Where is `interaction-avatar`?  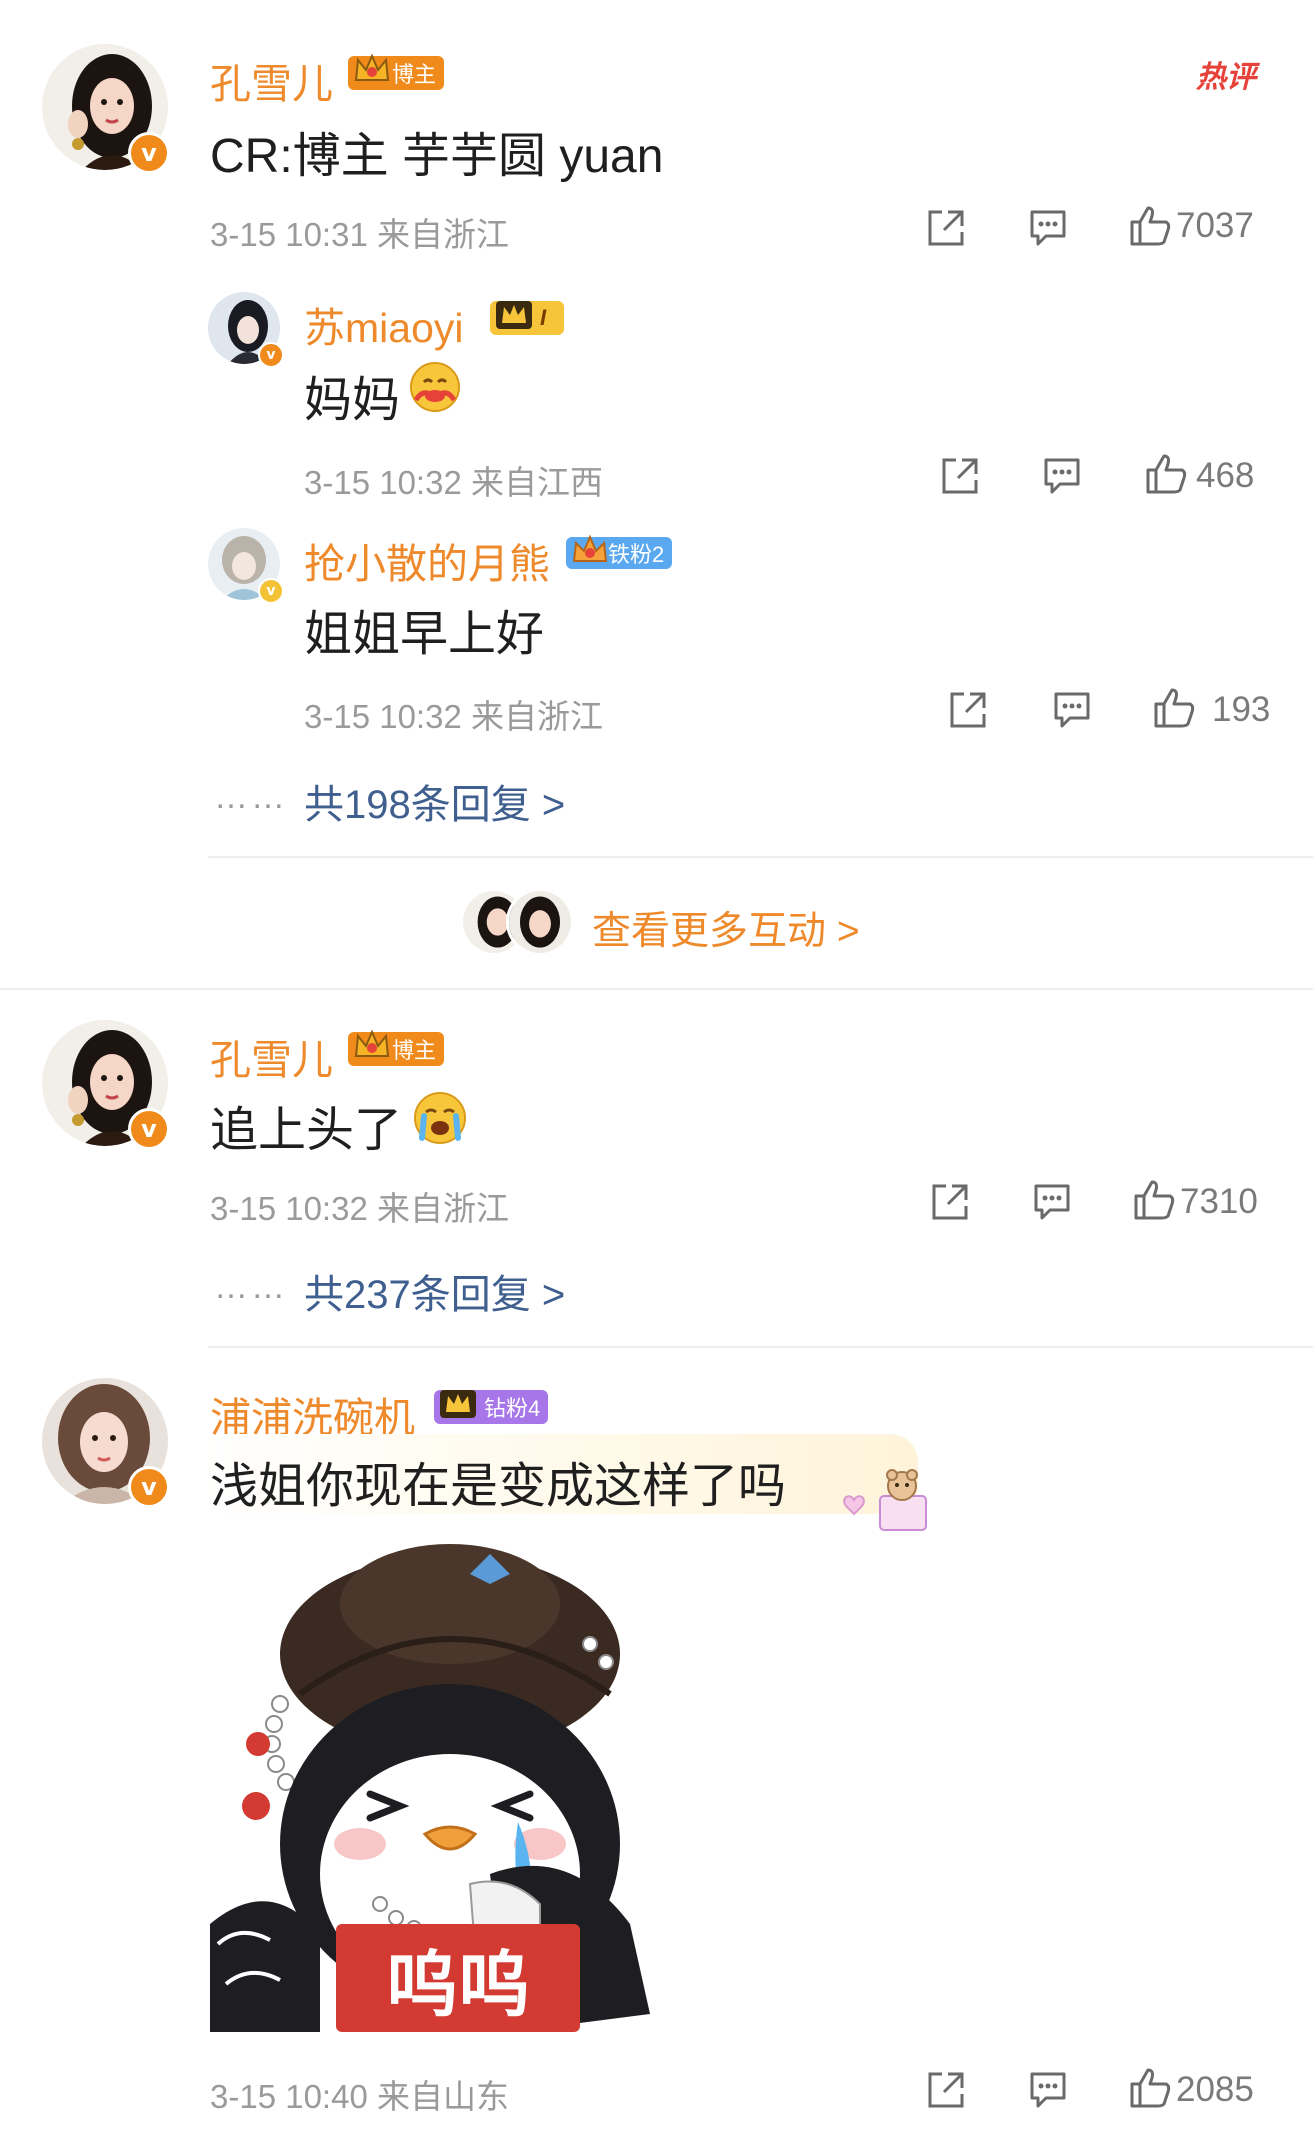 interaction-avatar is located at coordinates (540, 922).